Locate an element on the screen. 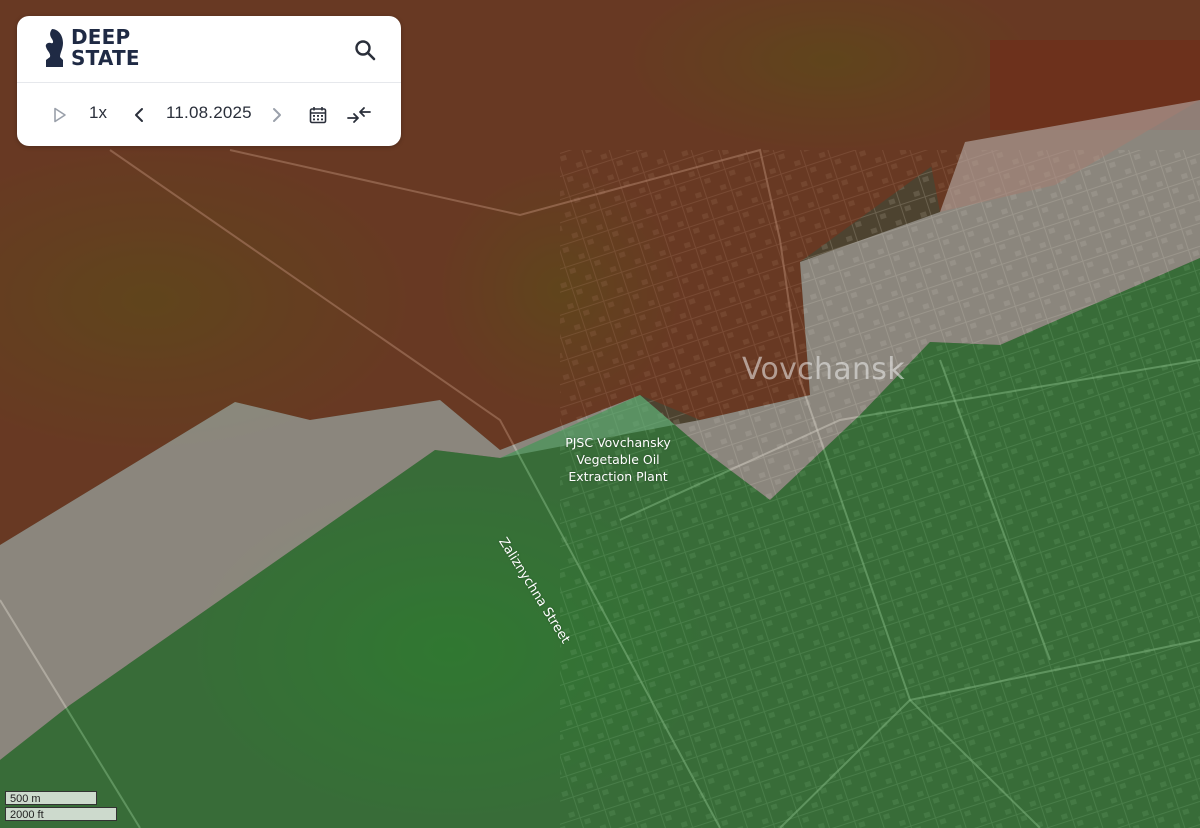 Image resolution: width=1200 pixels, height=828 pixels. panel-header: DEEP STATE is located at coordinates (209, 49).